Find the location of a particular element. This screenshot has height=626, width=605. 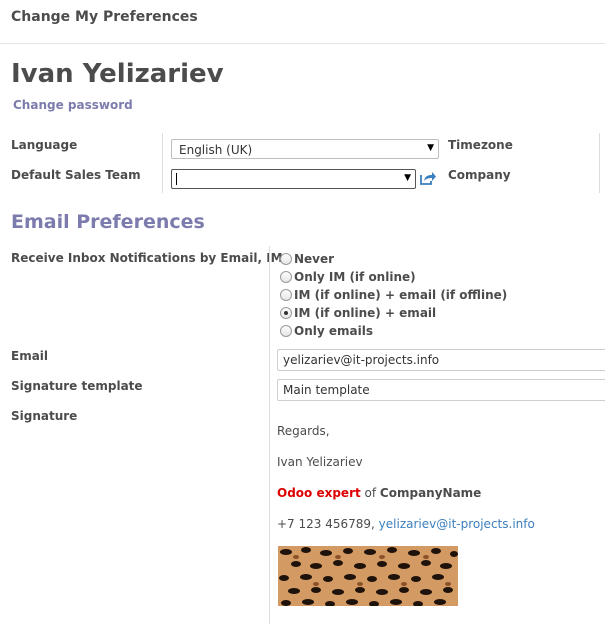

radio-label: Never is located at coordinates (314, 259).